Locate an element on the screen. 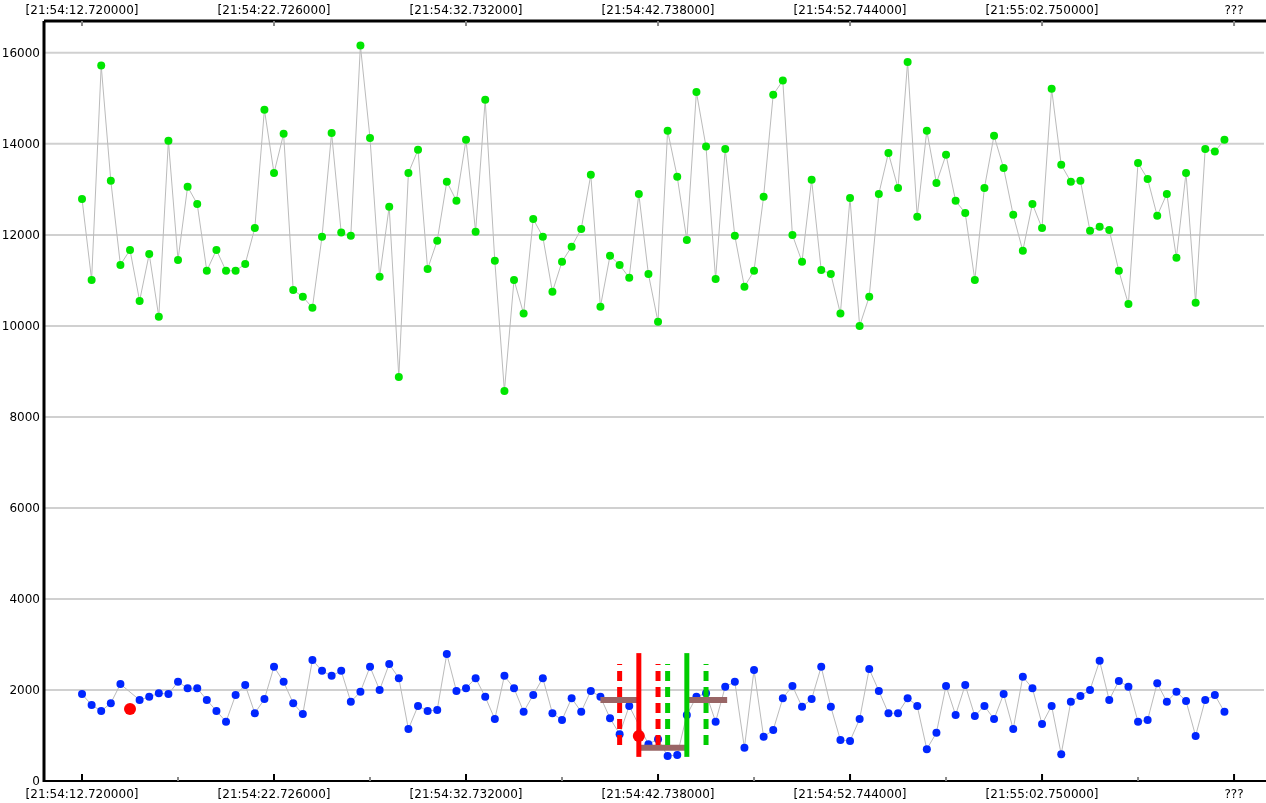  tick-label: 8000 is located at coordinates (24, 416).